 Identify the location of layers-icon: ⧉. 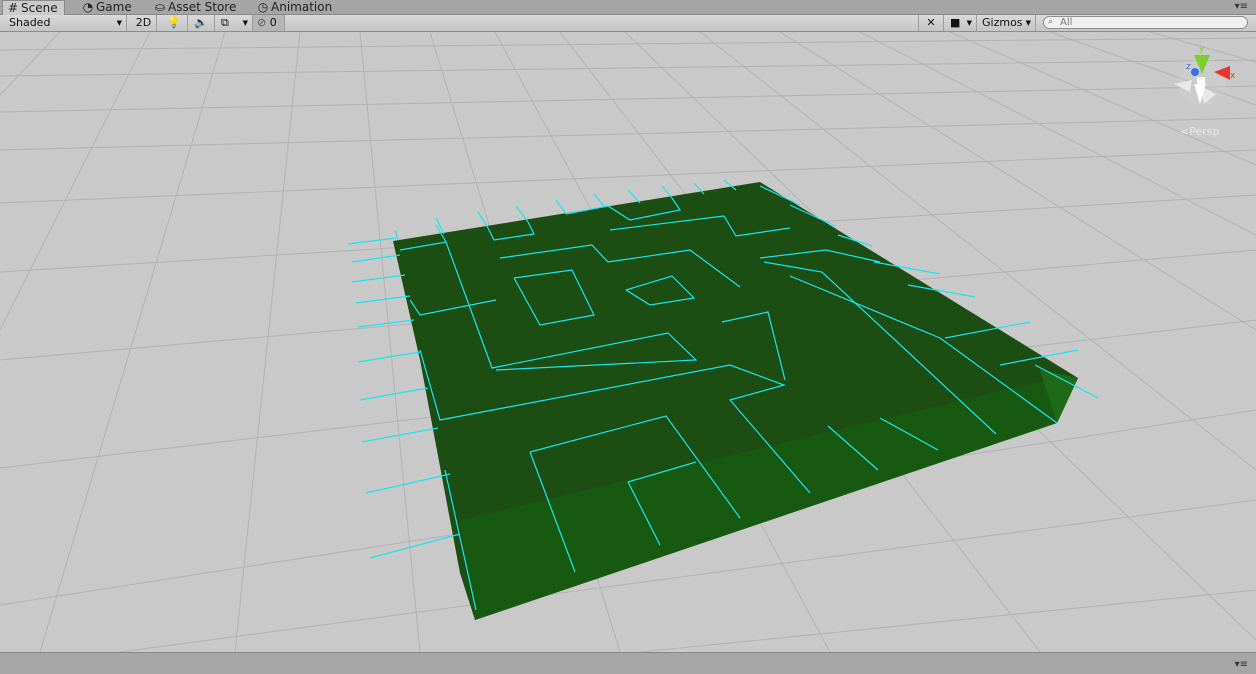
(225, 22).